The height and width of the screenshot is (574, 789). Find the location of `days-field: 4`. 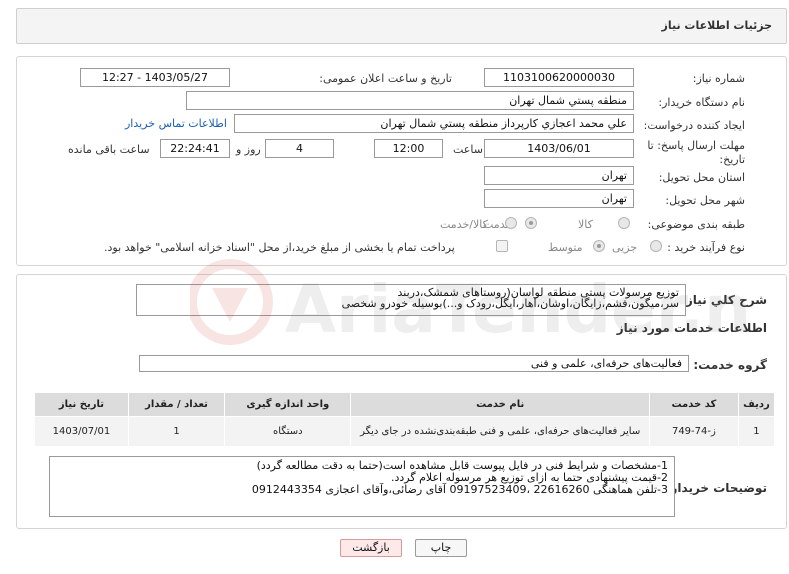

days-field: 4 is located at coordinates (299, 148).